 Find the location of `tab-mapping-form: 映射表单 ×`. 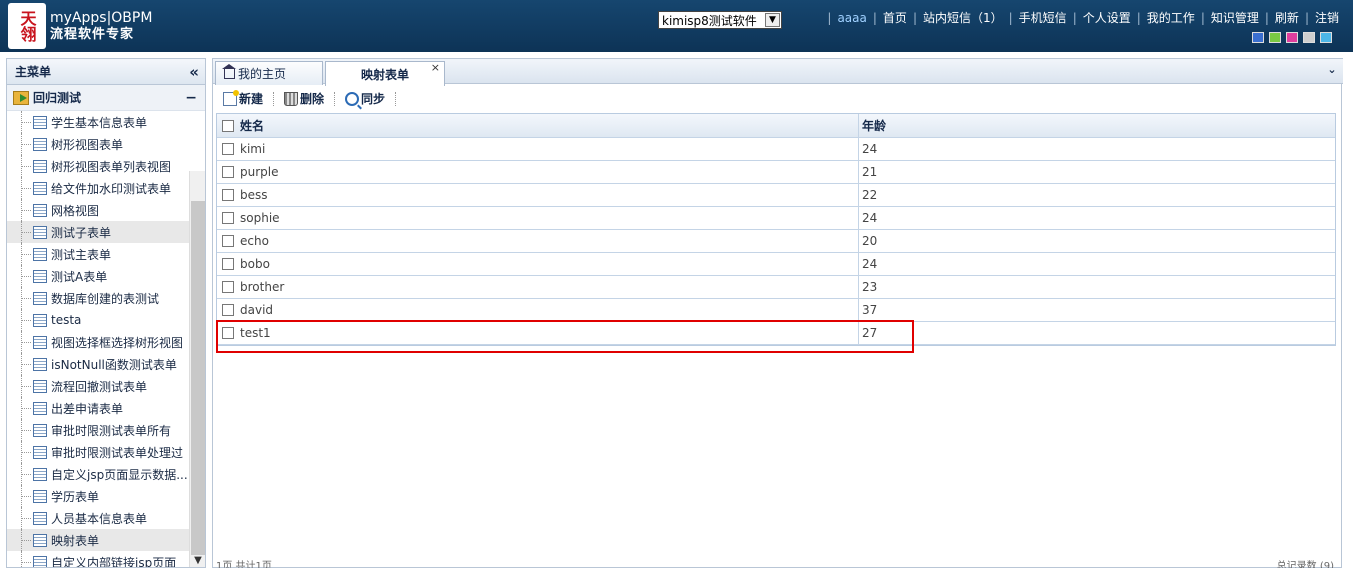

tab-mapping-form: 映射表单 × is located at coordinates (385, 73).